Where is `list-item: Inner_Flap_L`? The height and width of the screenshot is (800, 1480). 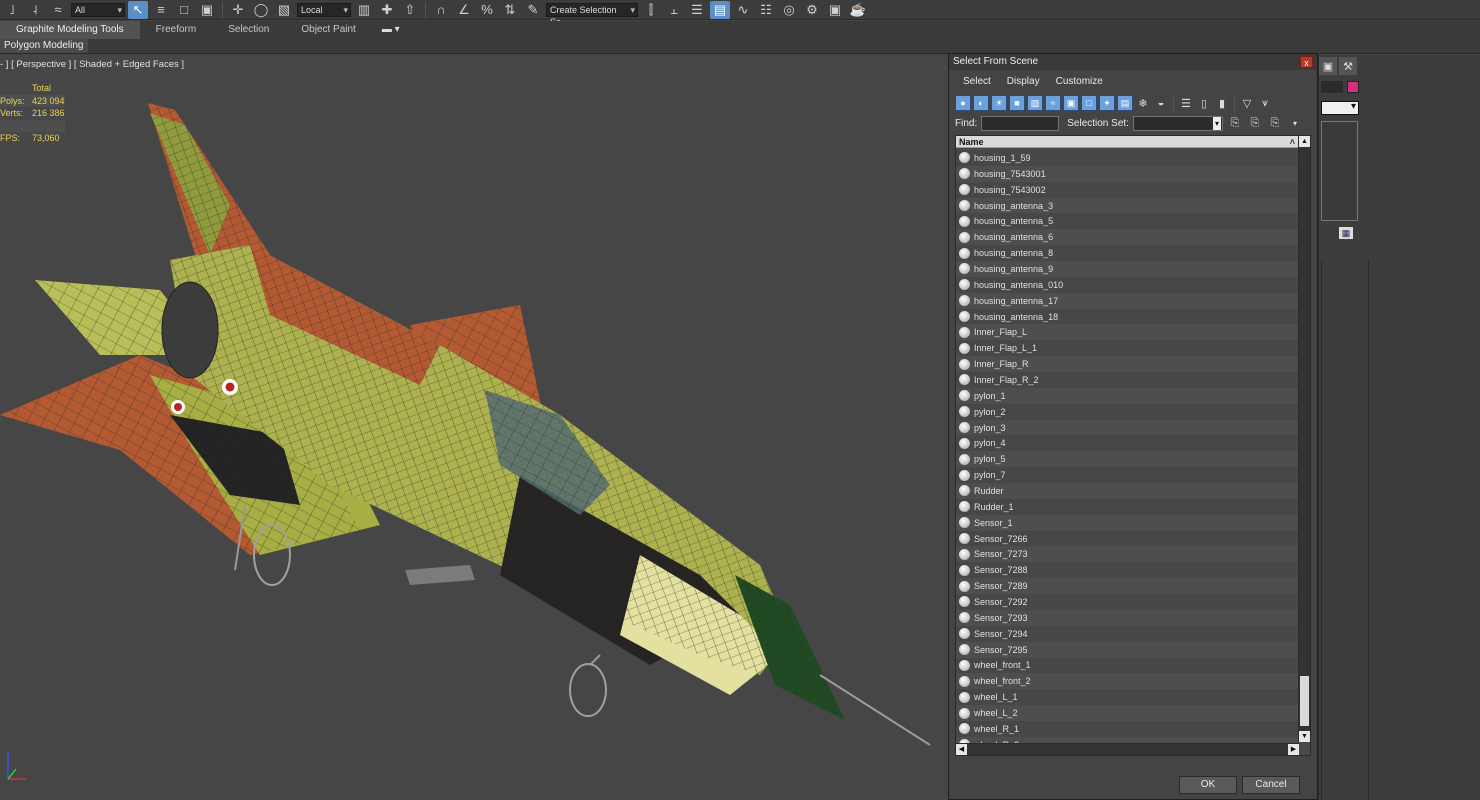
list-item: Inner_Flap_L is located at coordinates (1127, 332).